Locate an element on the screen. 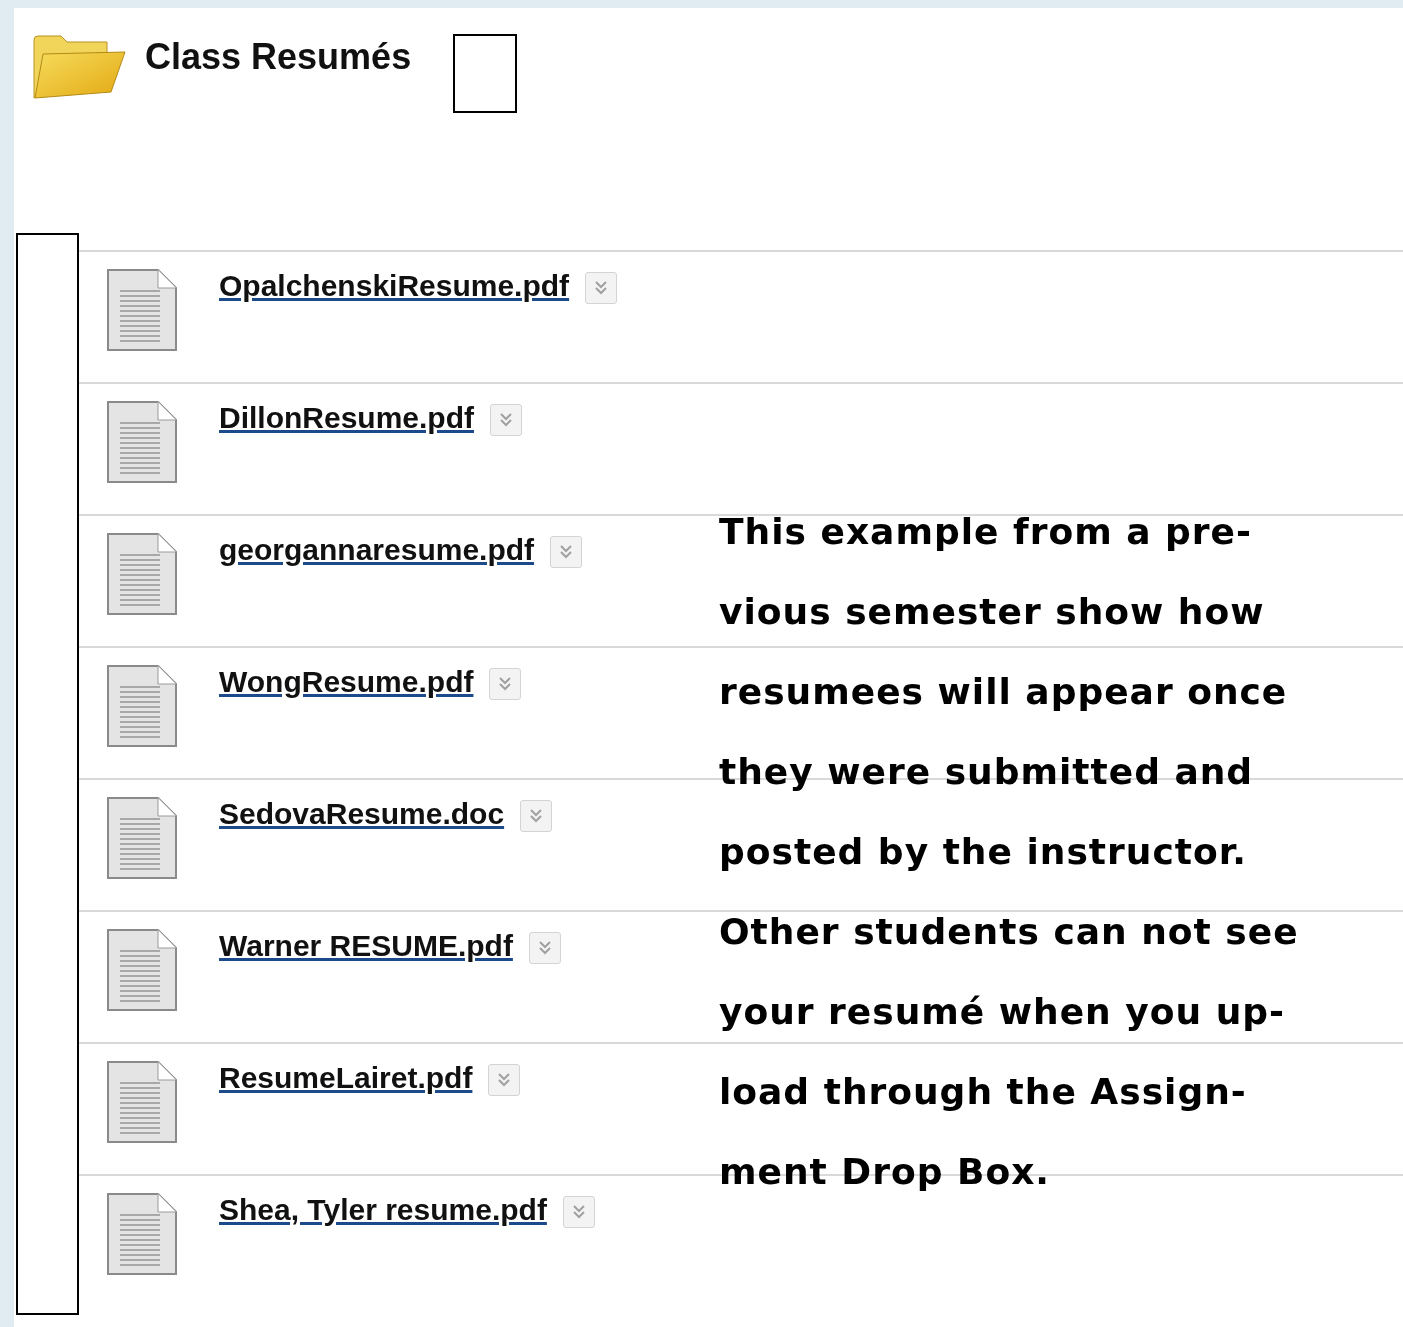  file-link: georgannaresume.pdf is located at coordinates (377, 550).